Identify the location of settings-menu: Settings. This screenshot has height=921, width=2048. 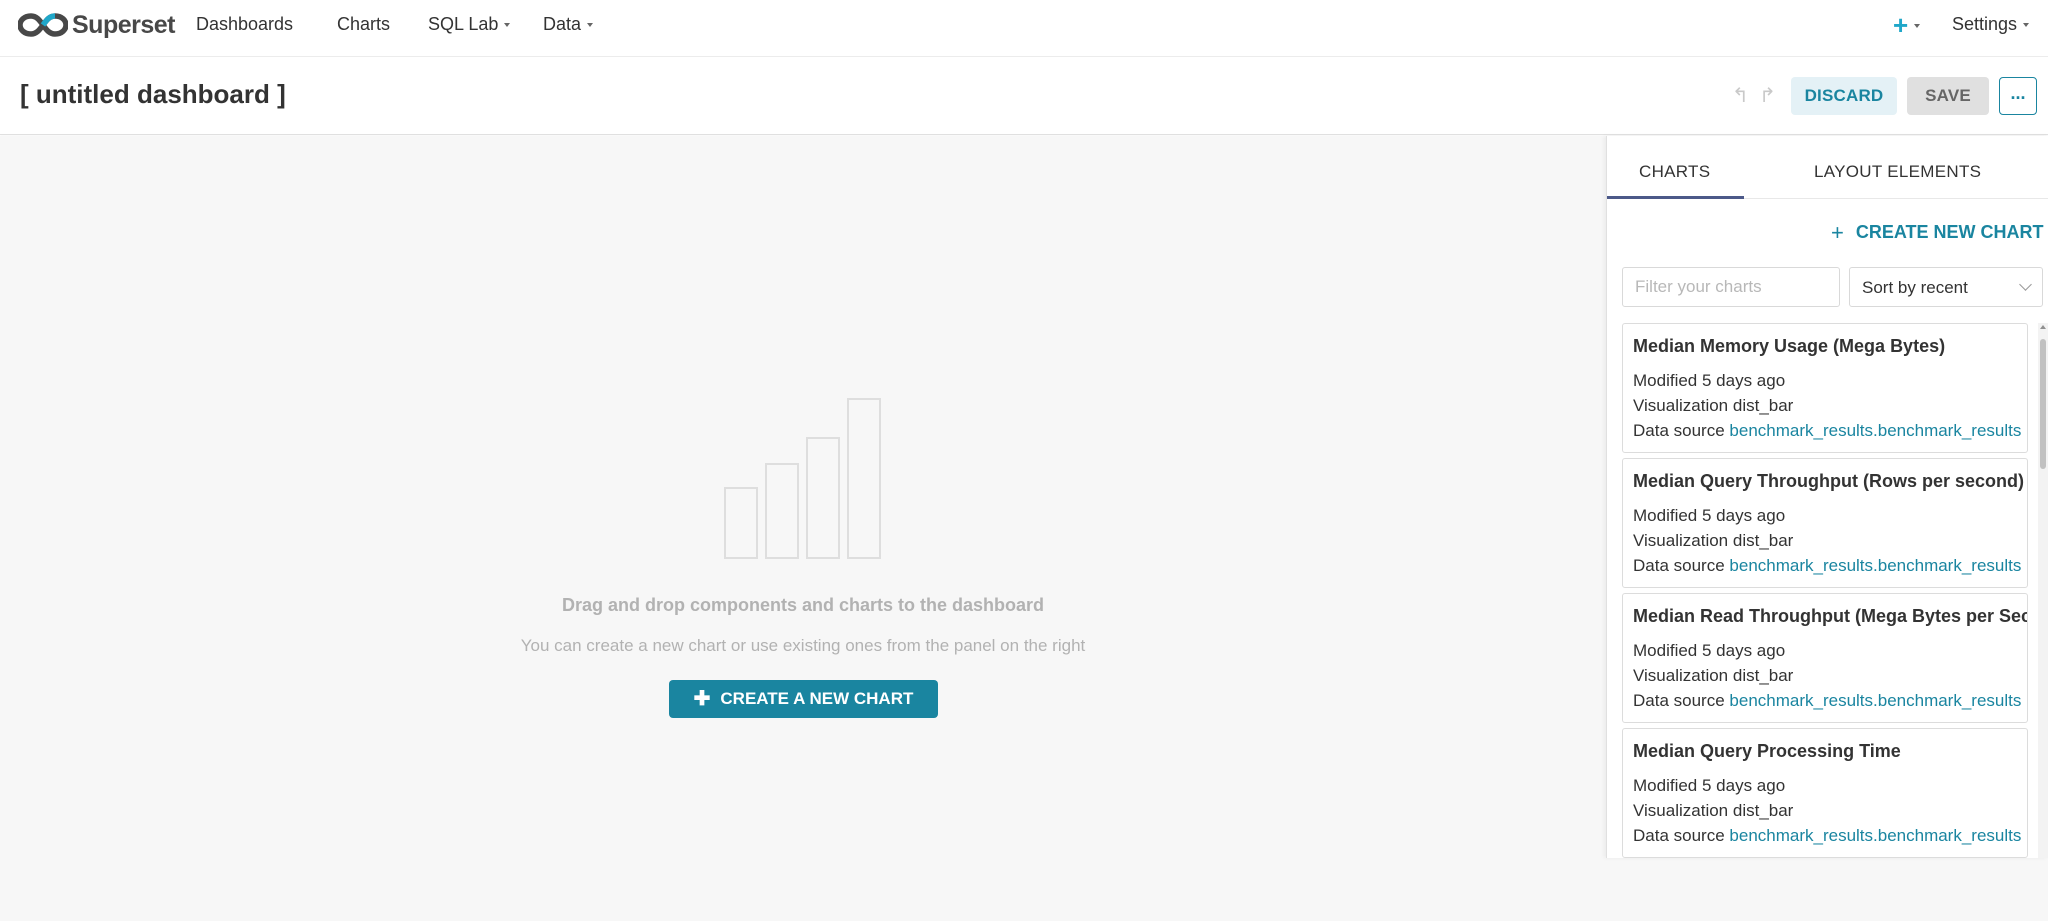
(1991, 24).